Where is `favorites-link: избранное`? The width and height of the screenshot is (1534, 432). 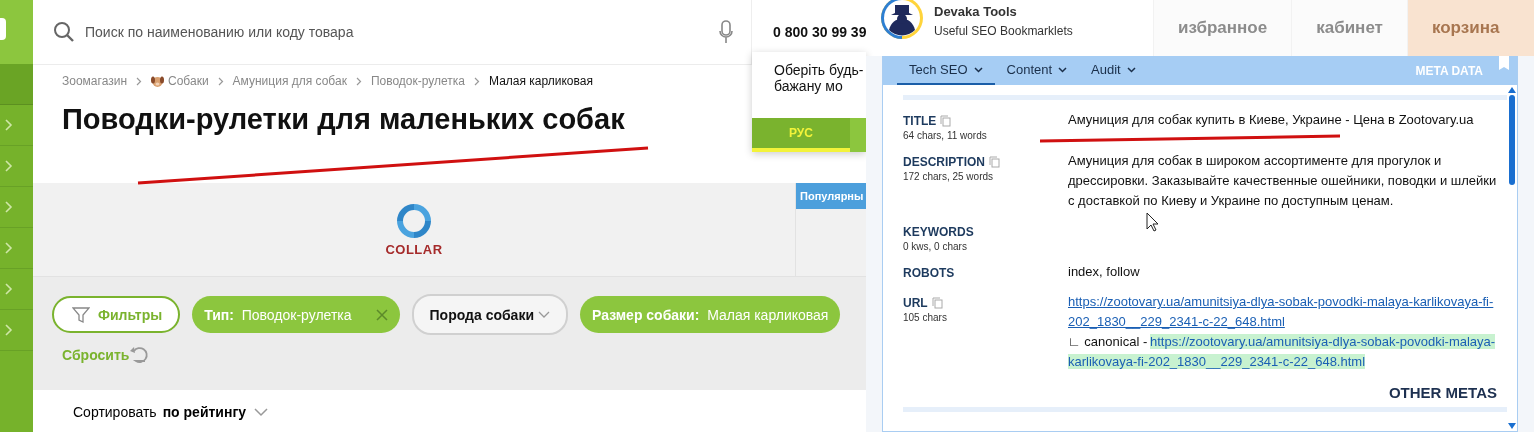
favorites-link: избранное is located at coordinates (1222, 28).